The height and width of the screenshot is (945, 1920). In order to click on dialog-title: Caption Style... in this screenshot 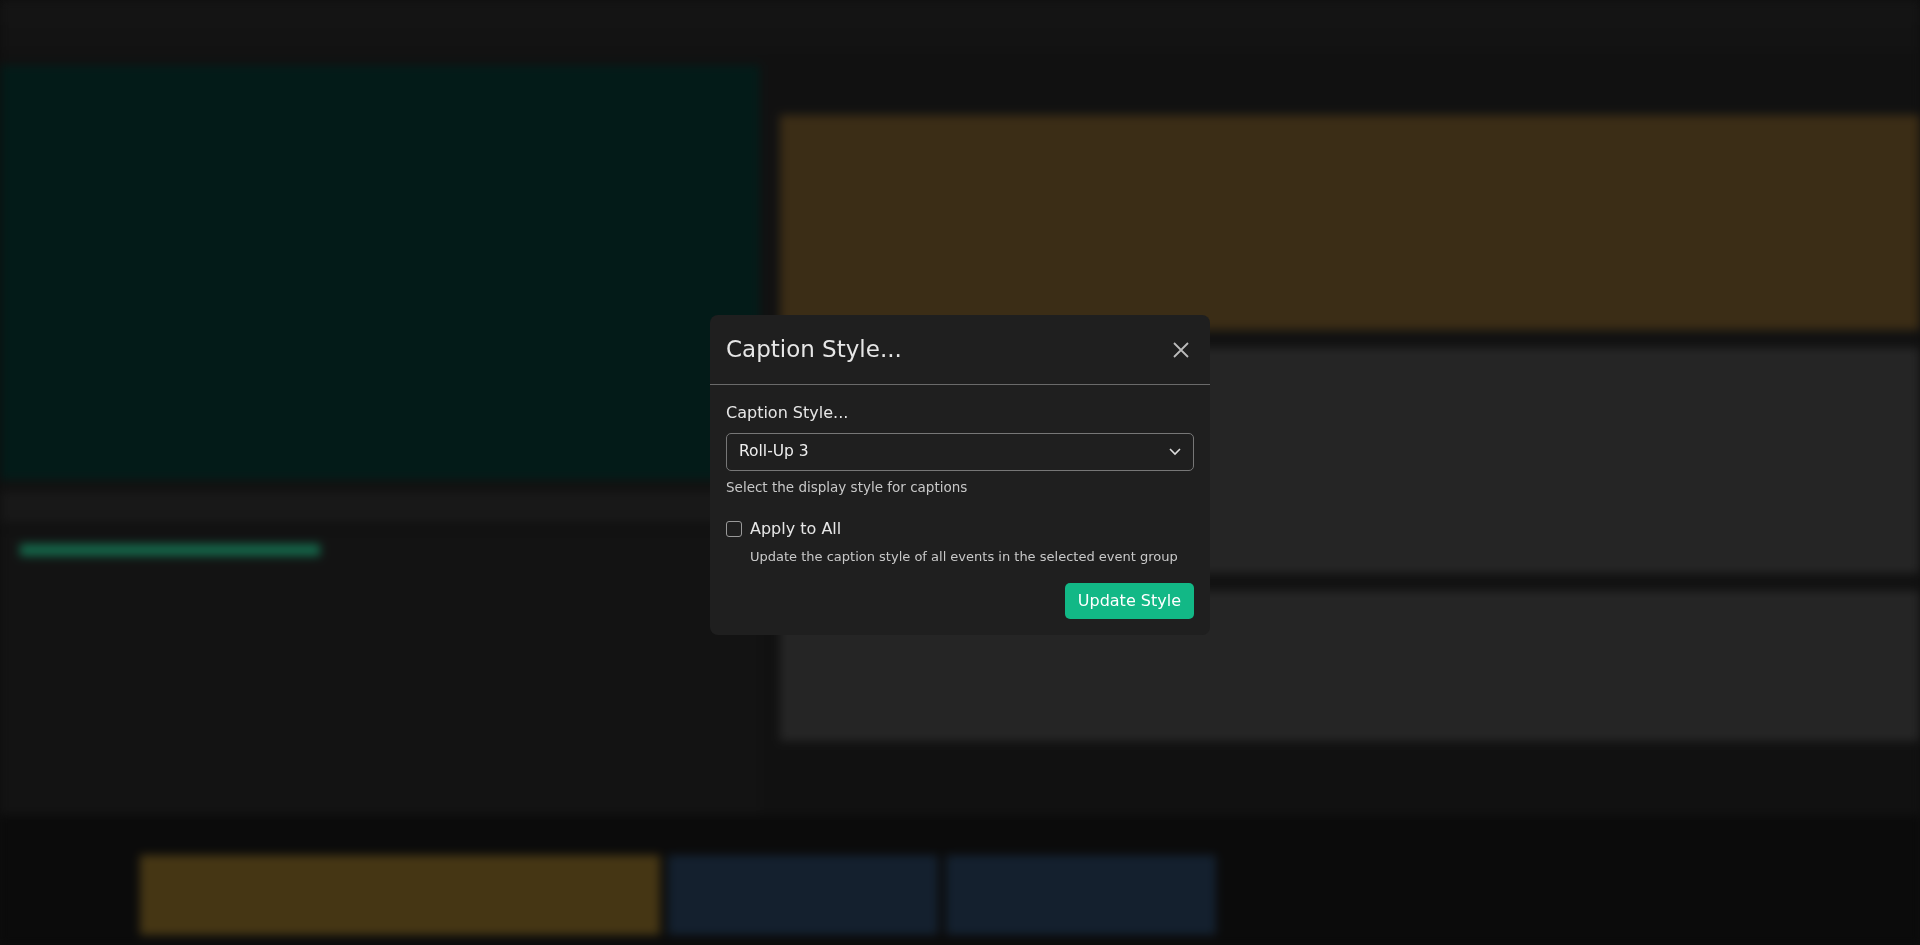, I will do `click(814, 349)`.